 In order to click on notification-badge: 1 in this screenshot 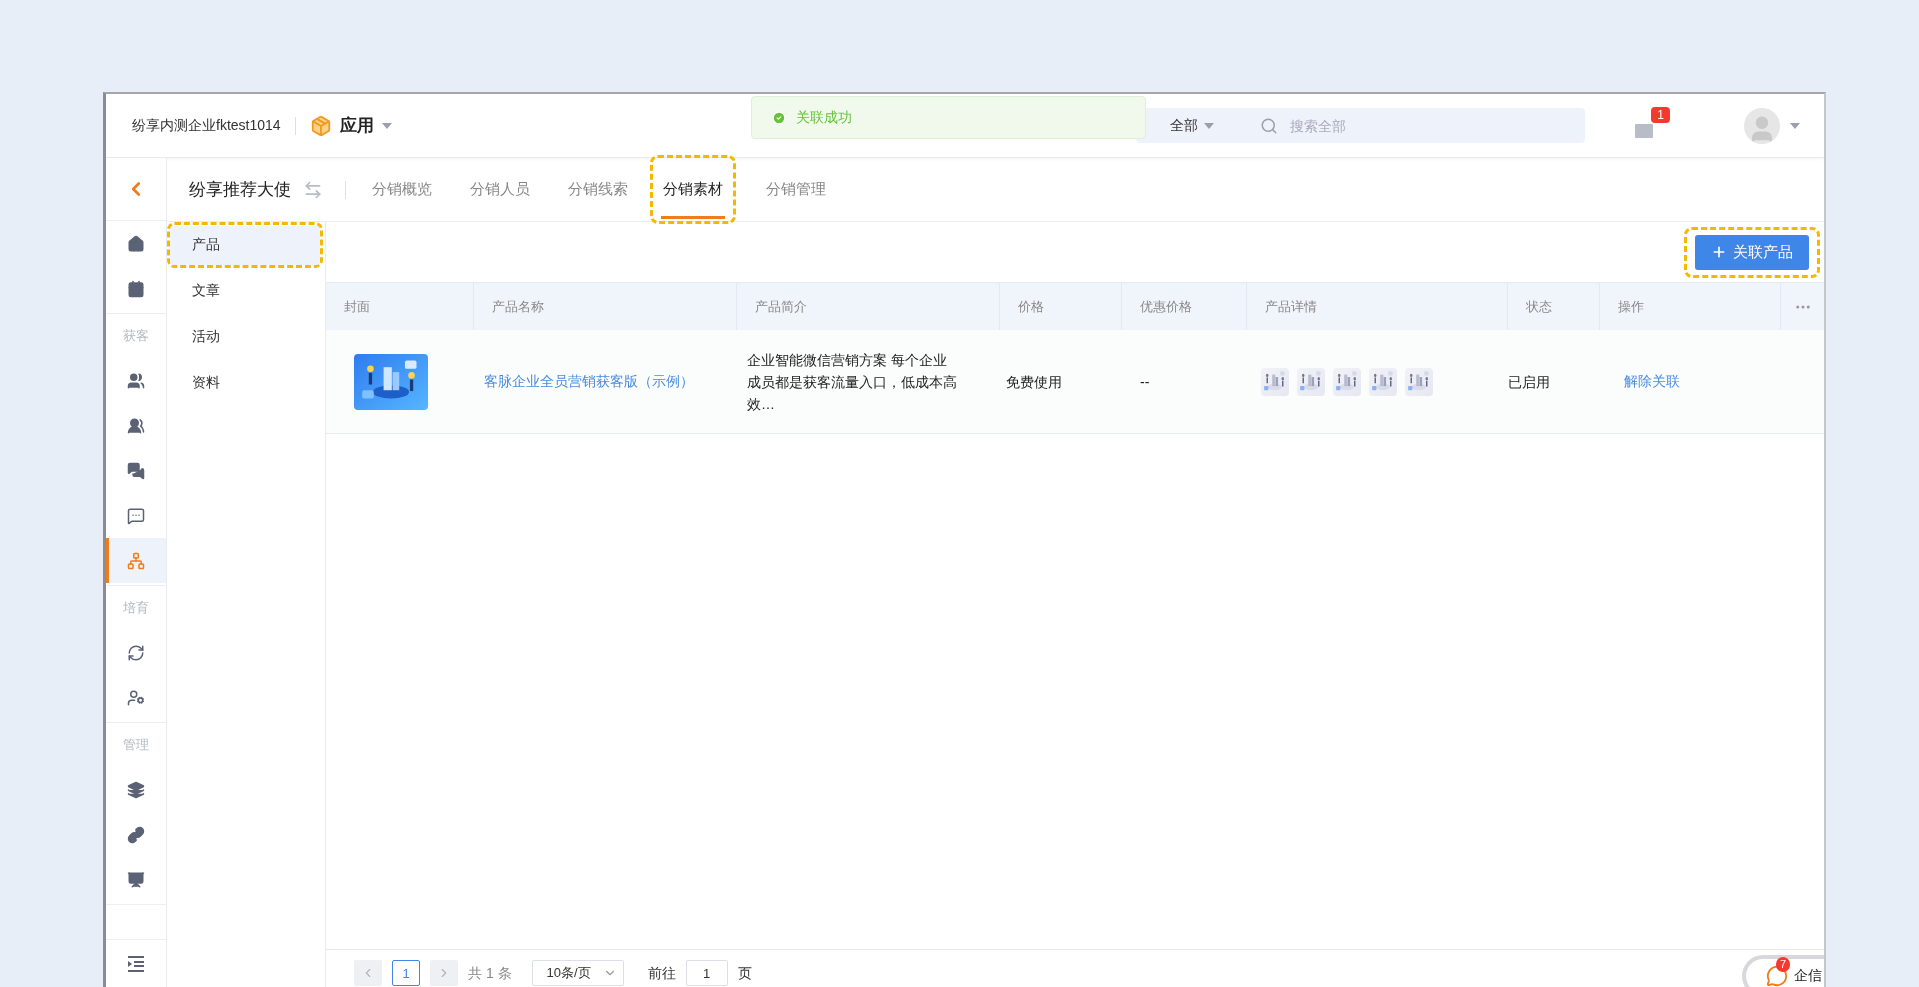, I will do `click(1660, 114)`.